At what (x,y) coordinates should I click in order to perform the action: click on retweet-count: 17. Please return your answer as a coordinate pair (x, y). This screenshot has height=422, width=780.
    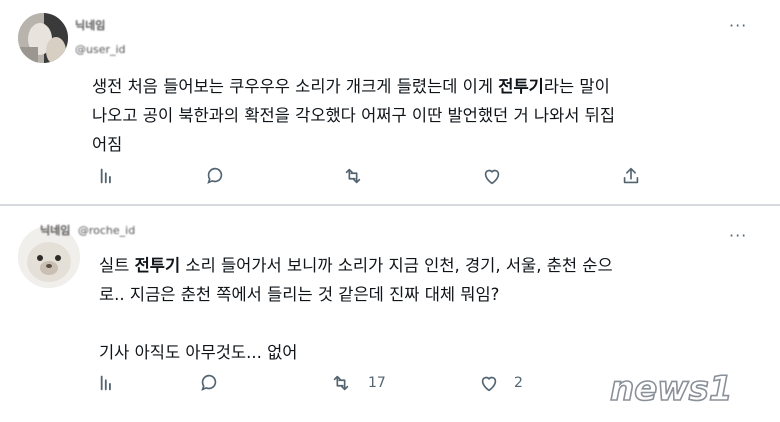
    Looking at the image, I should click on (377, 383).